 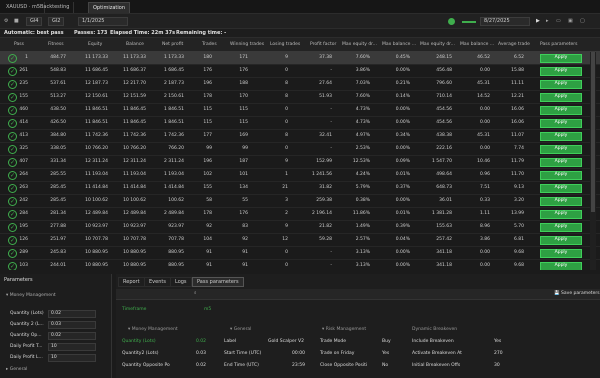 I want to click on field-quantity-2: Quantity 2 (L... 0.03, so click(x=56, y=325).